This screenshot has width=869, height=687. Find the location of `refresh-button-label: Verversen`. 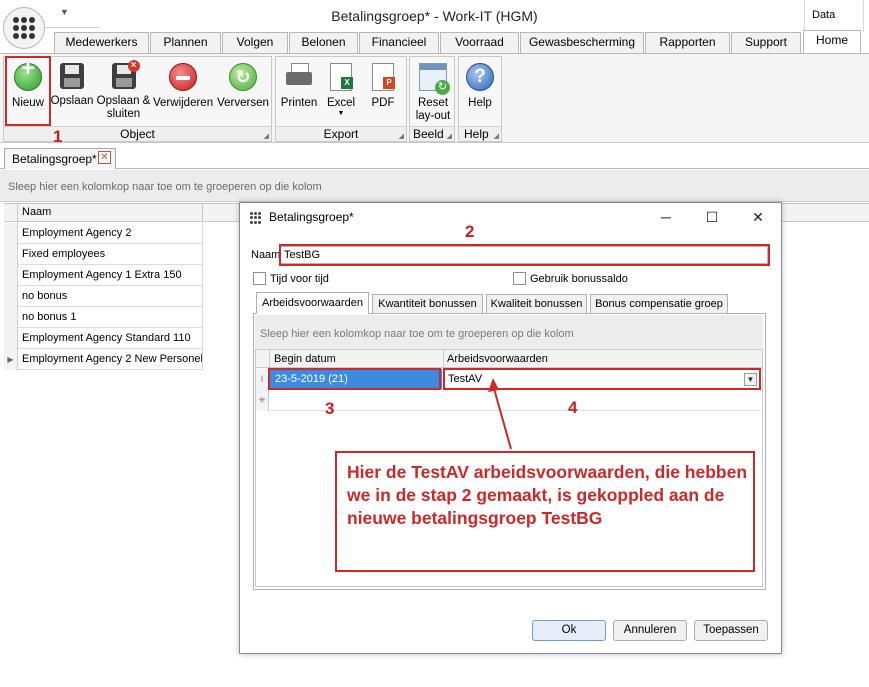

refresh-button-label: Verversen is located at coordinates (243, 103).